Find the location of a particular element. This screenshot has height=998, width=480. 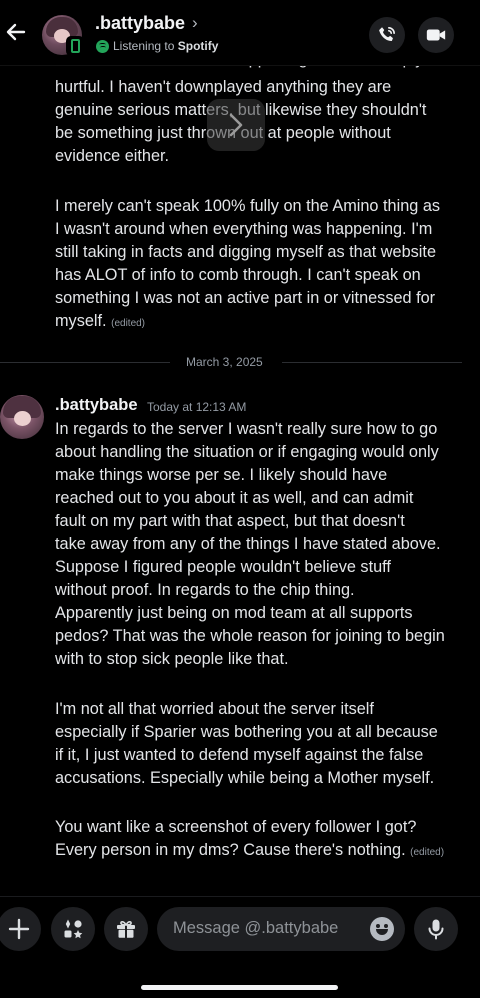

add-attachment-button is located at coordinates (20, 929).